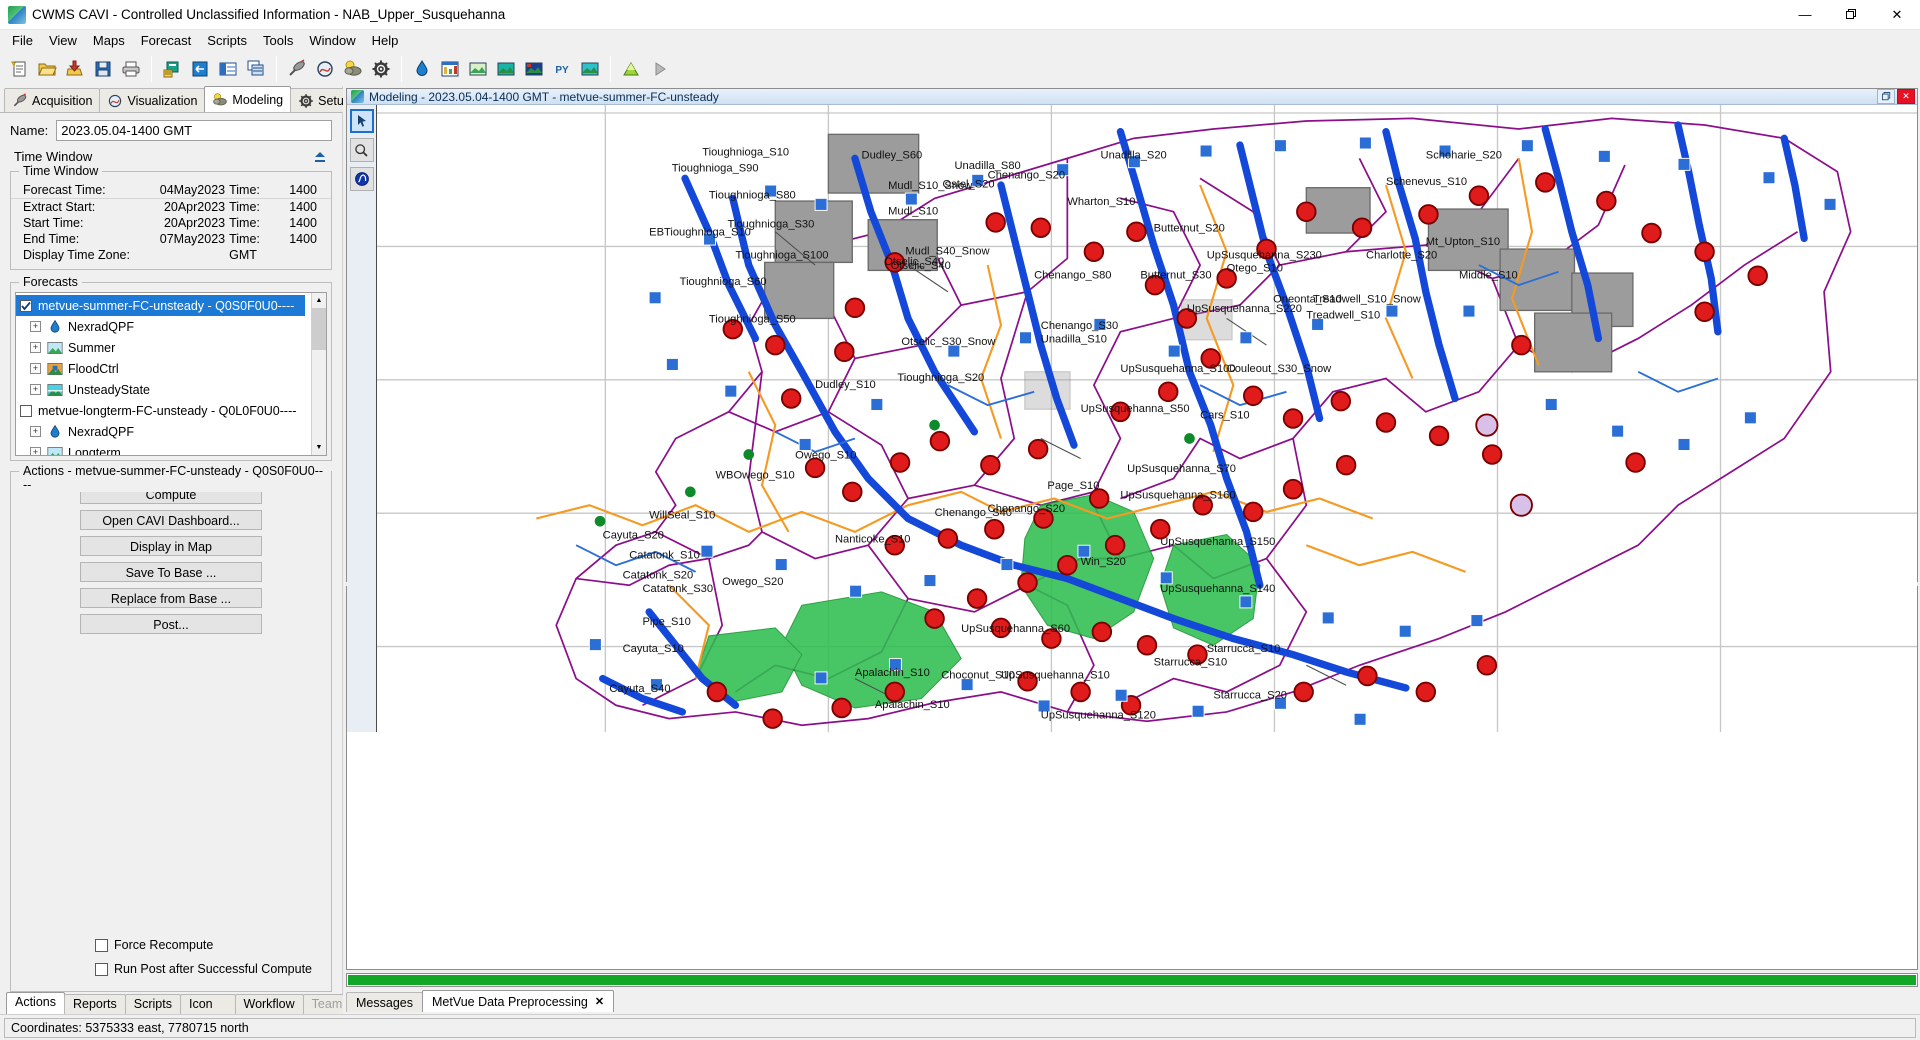 This screenshot has height=1040, width=1920. What do you see at coordinates (26, 305) in the screenshot?
I see `checkbox-checked-icon` at bounding box center [26, 305].